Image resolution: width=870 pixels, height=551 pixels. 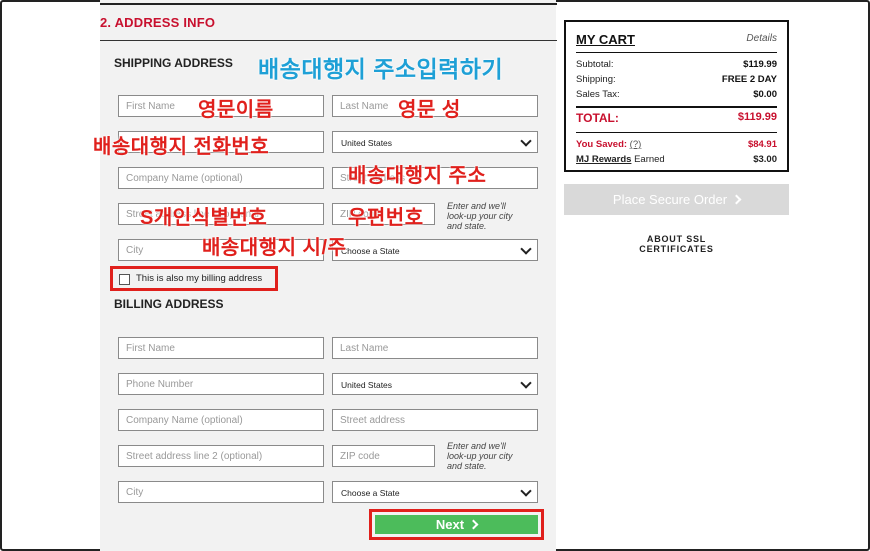 I want to click on billing-zip-input: ZIP code, so click(x=383, y=456).